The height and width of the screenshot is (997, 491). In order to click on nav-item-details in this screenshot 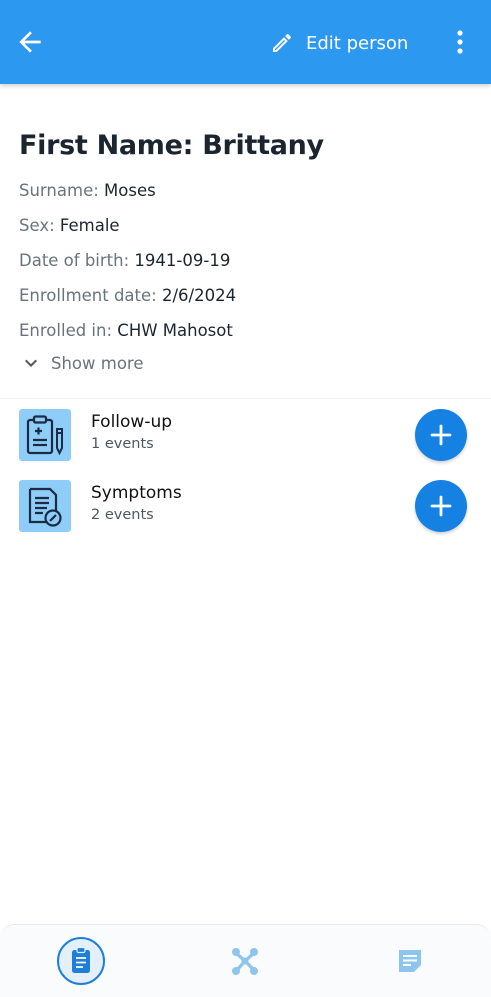, I will do `click(81, 961)`.